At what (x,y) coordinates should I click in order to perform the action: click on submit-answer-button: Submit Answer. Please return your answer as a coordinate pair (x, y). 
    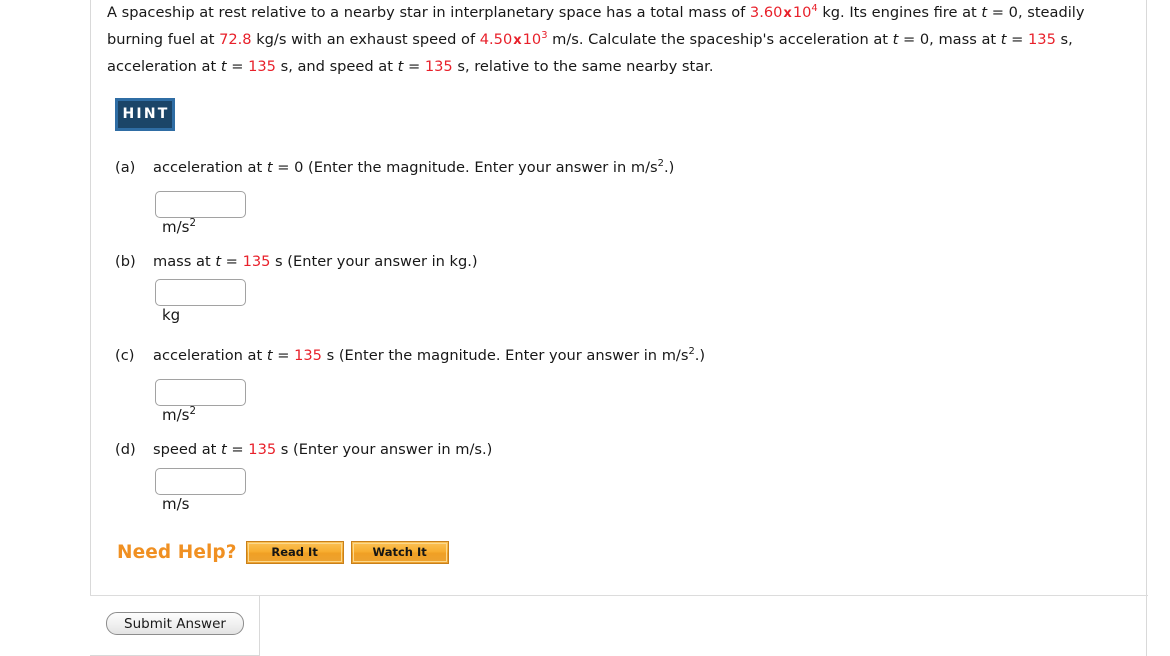
    Looking at the image, I should click on (175, 623).